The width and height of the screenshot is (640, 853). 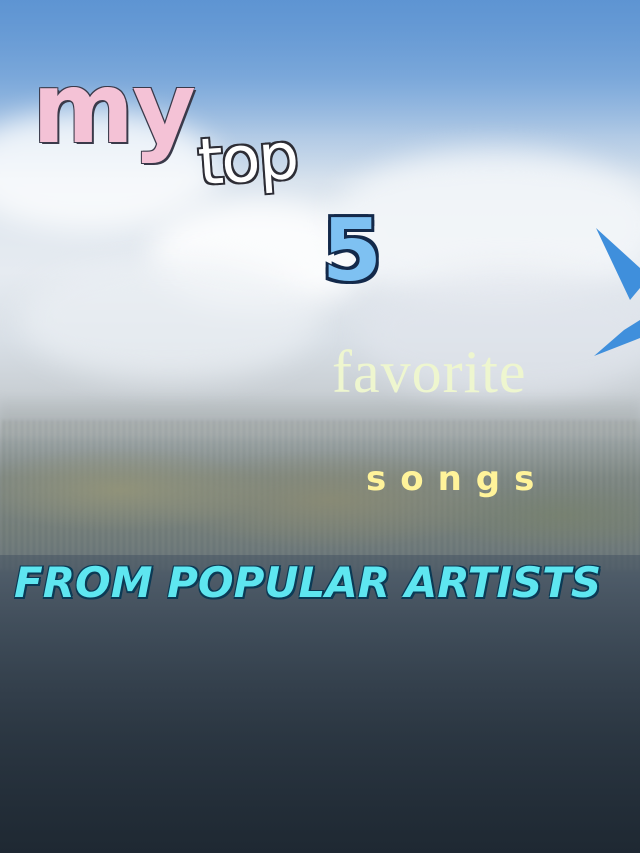 What do you see at coordinates (457, 479) in the screenshot?
I see `title-word-songs: songs` at bounding box center [457, 479].